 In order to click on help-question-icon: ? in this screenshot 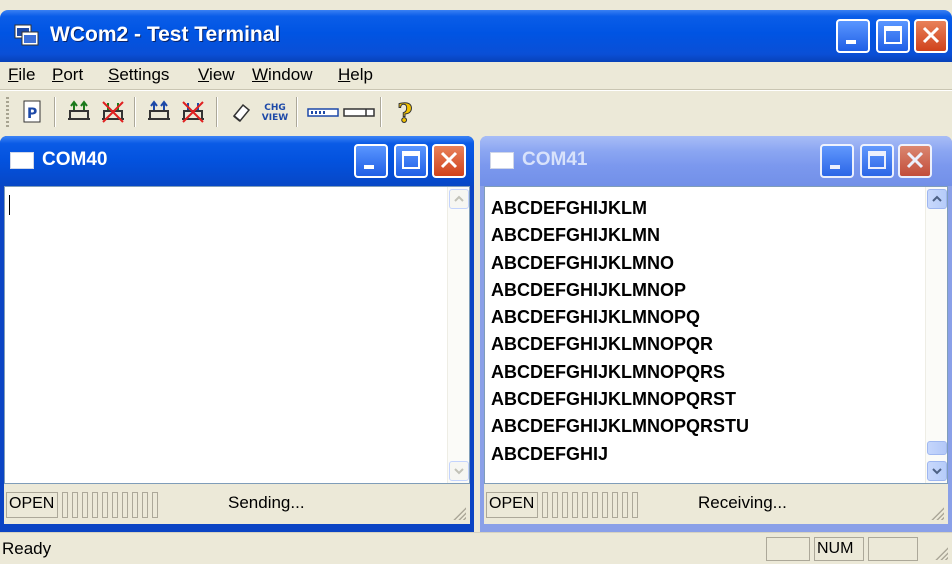, I will do `click(405, 114)`.